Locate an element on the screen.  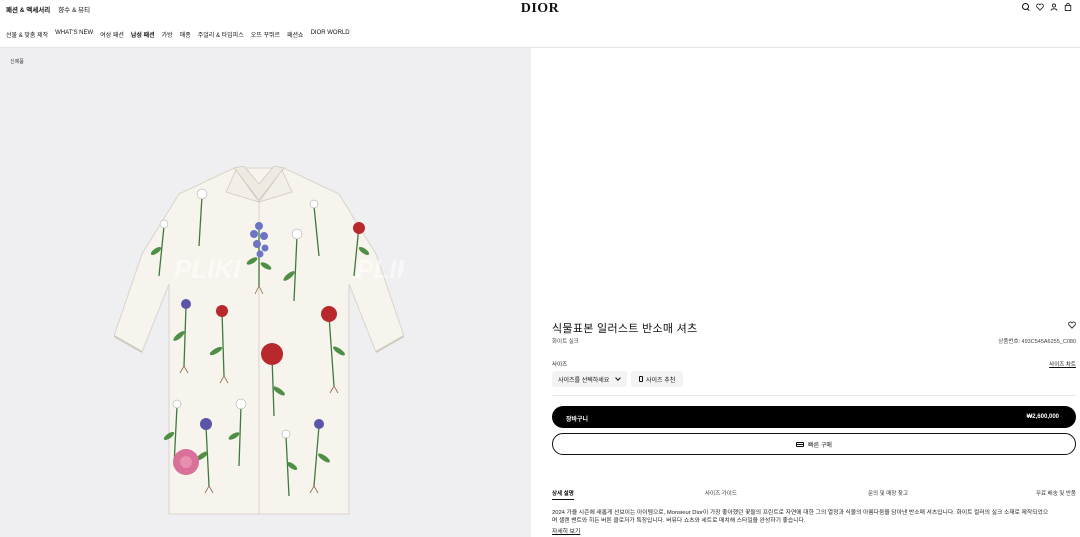
product-title: 식물표본 일러스트 반소매 셔츠 is located at coordinates (625, 329).